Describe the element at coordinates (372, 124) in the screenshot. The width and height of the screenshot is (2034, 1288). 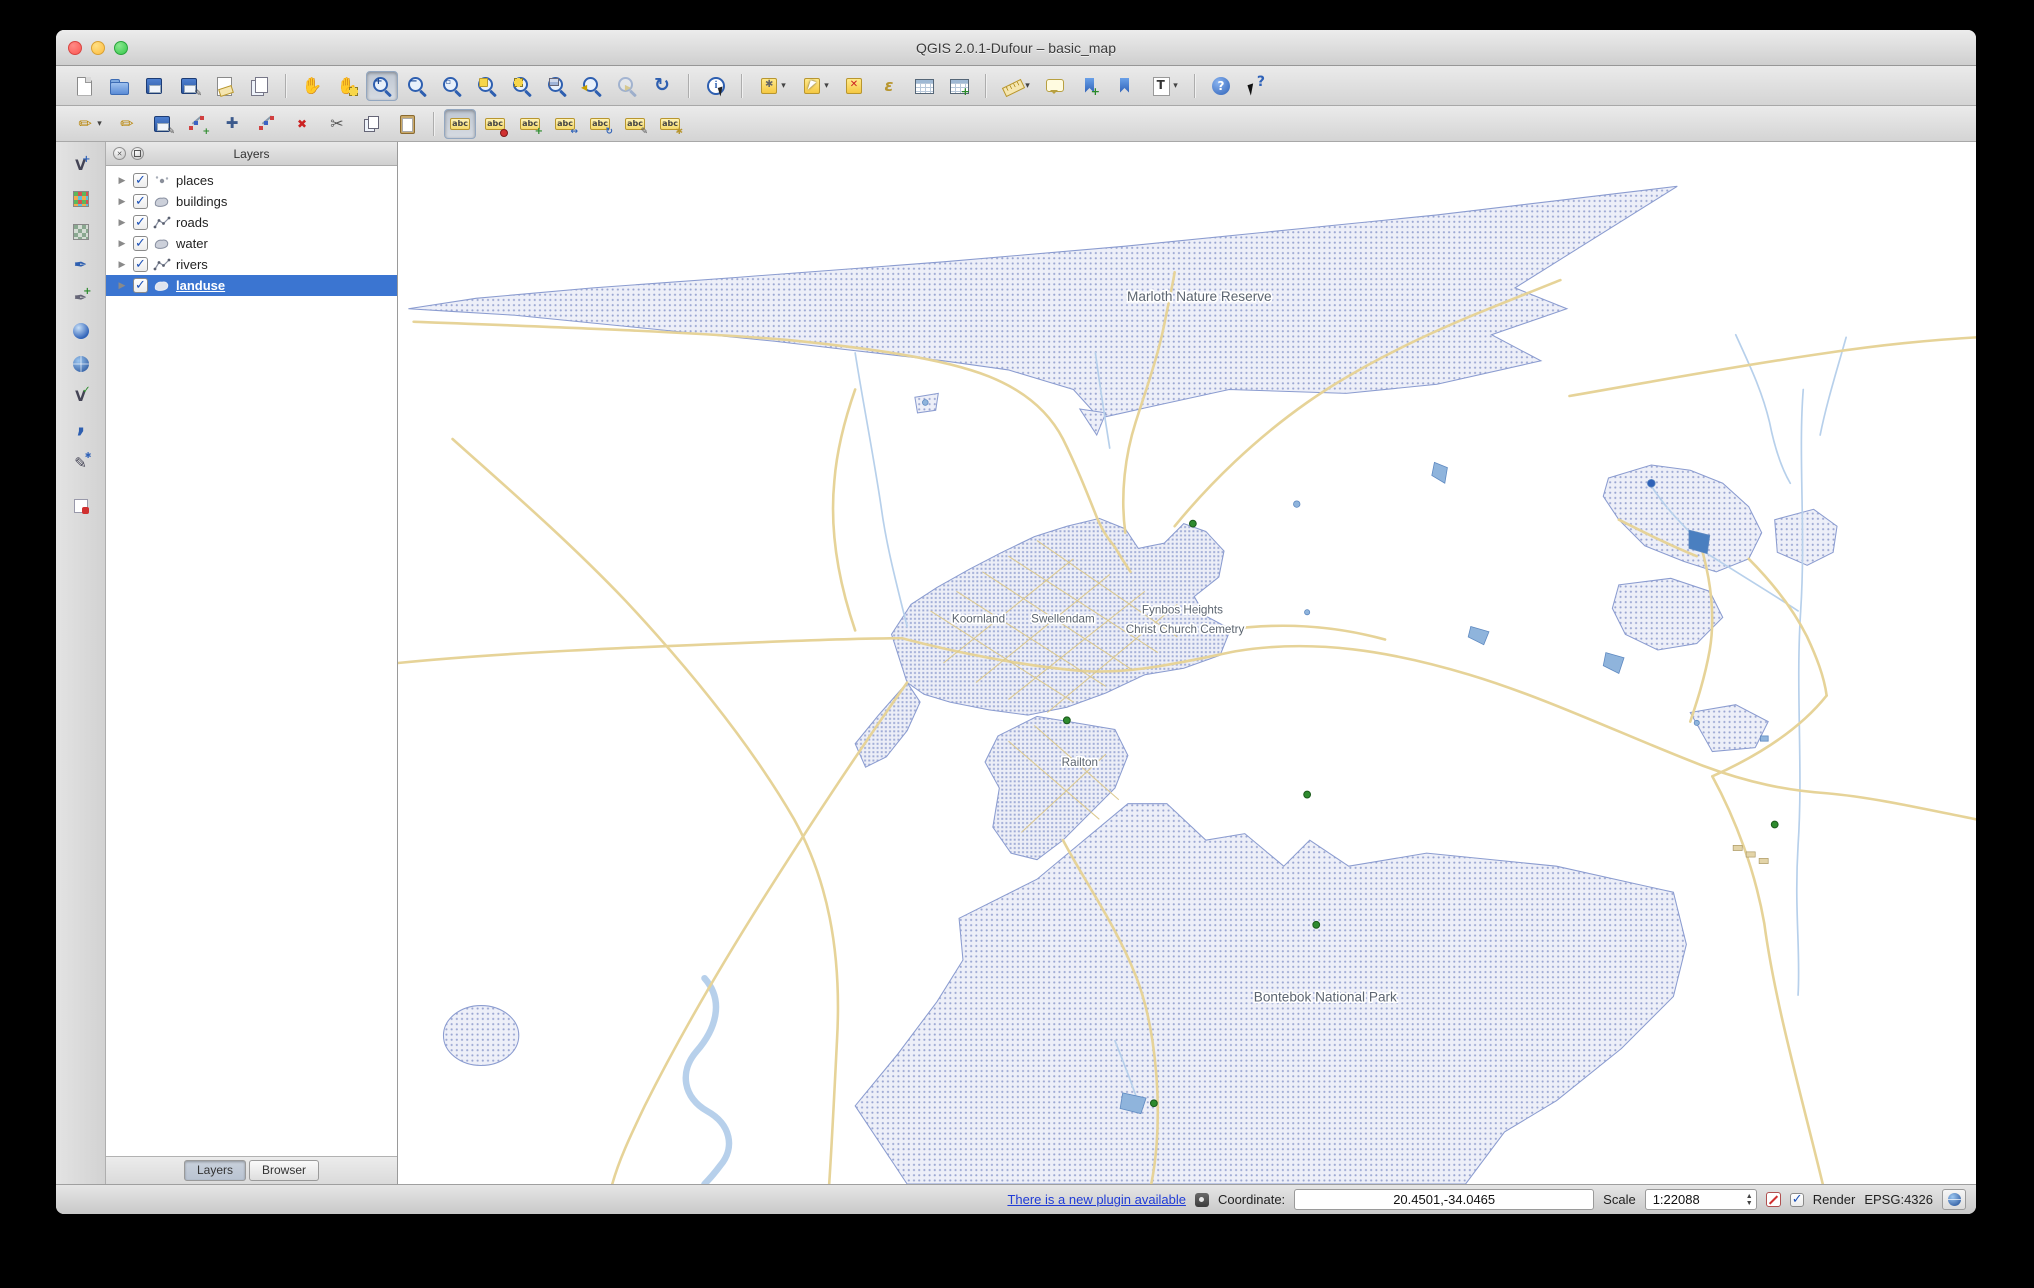
I see `copy-features-button` at that location.